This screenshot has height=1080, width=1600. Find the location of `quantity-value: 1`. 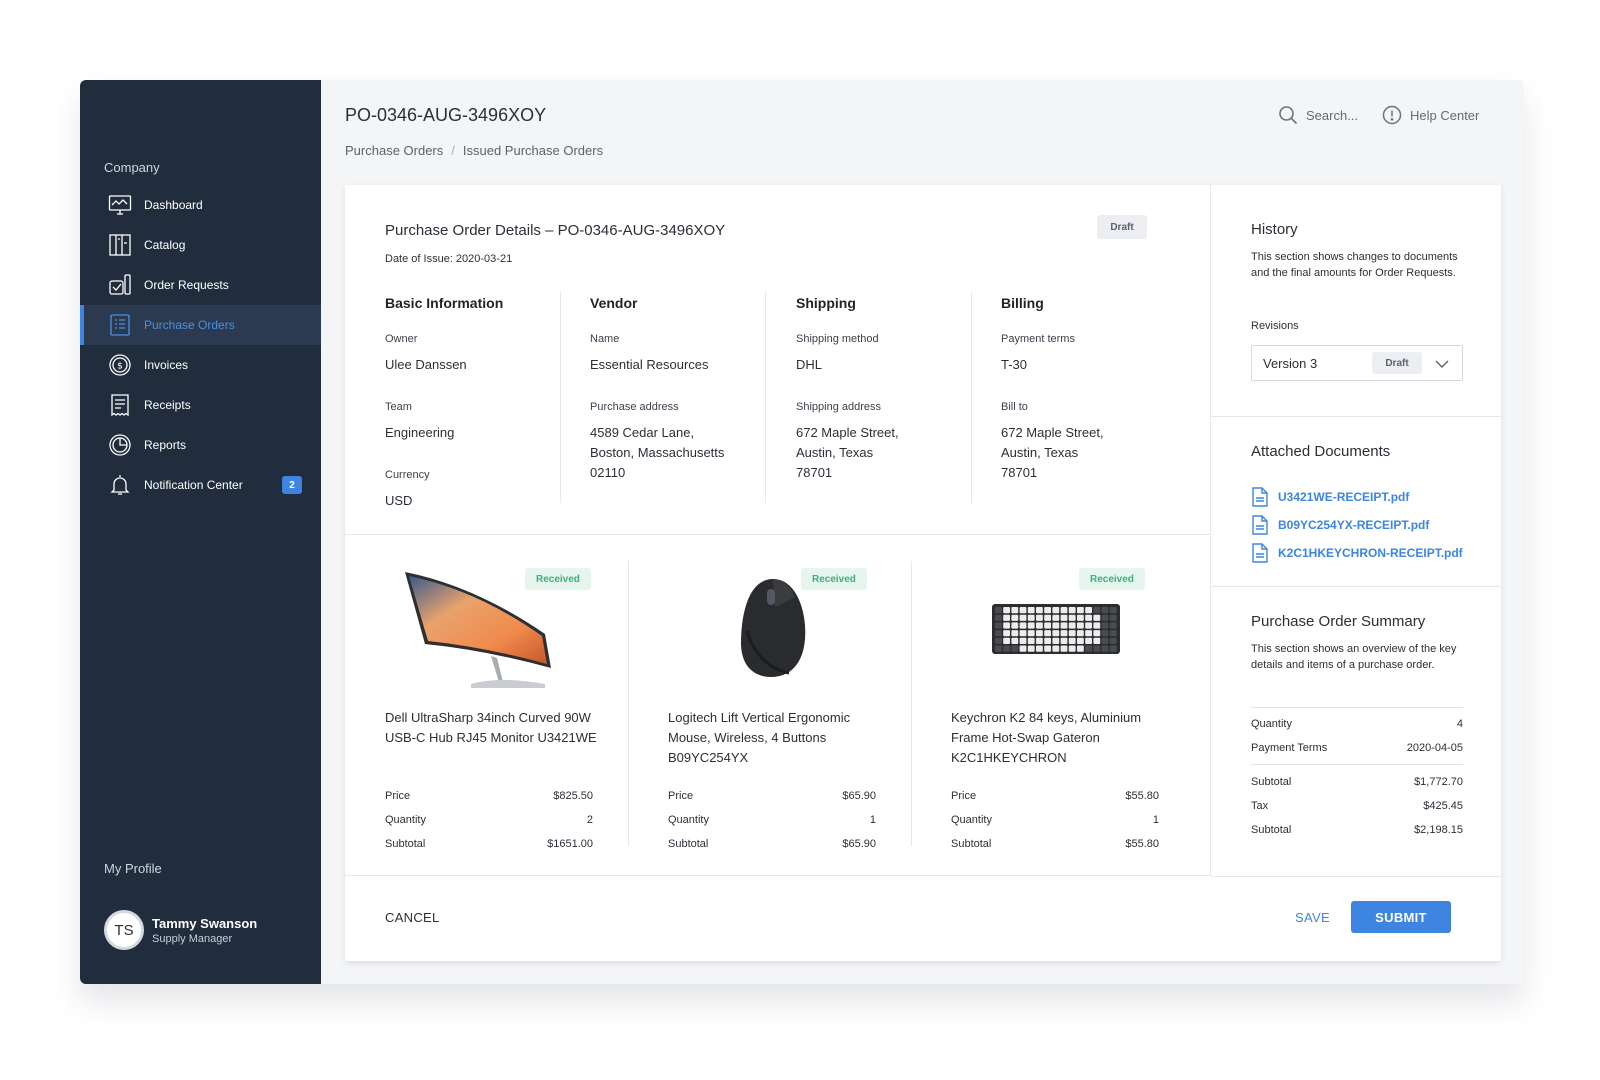

quantity-value: 1 is located at coordinates (872, 820).